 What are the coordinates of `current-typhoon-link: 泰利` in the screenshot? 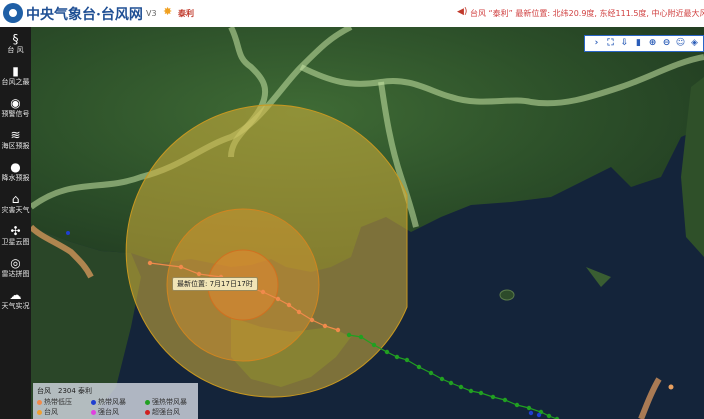 It's located at (186, 13).